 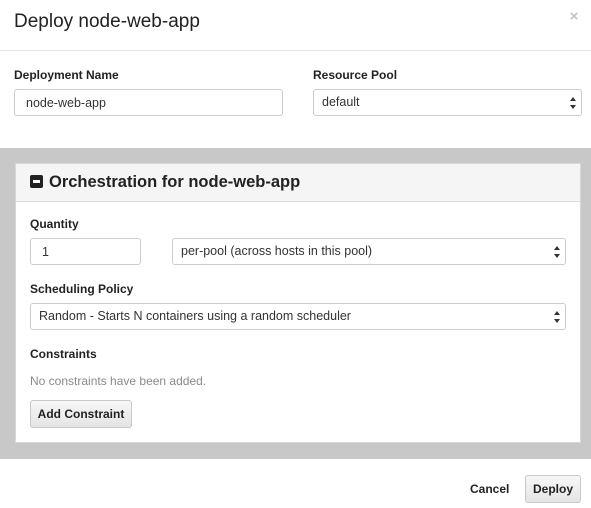 What do you see at coordinates (574, 16) in the screenshot?
I see `close-icon: ×` at bounding box center [574, 16].